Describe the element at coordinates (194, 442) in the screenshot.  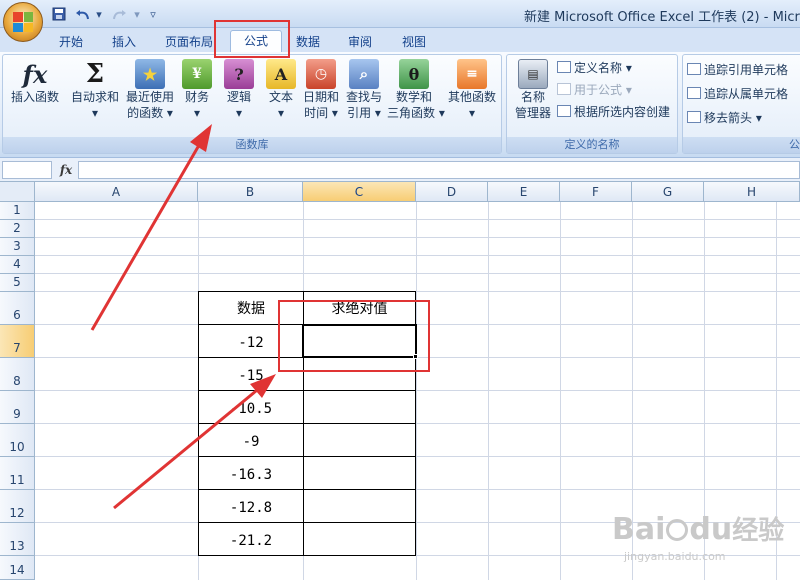
I see `annotation-arrow-to-table` at that location.